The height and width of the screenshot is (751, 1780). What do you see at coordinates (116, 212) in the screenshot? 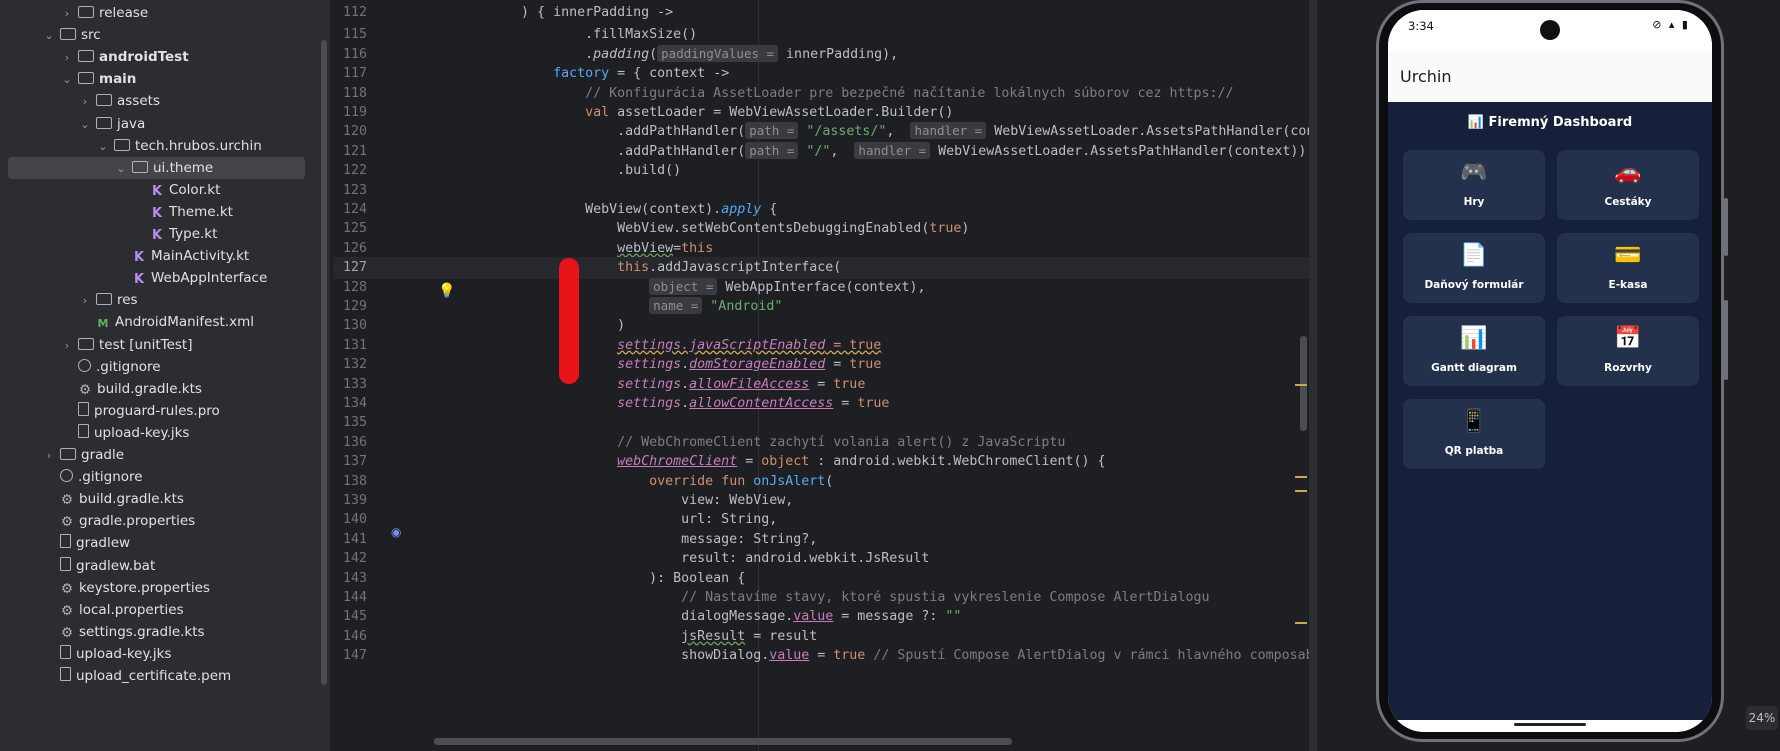
I see `tree-item: K Theme.kt` at bounding box center [116, 212].